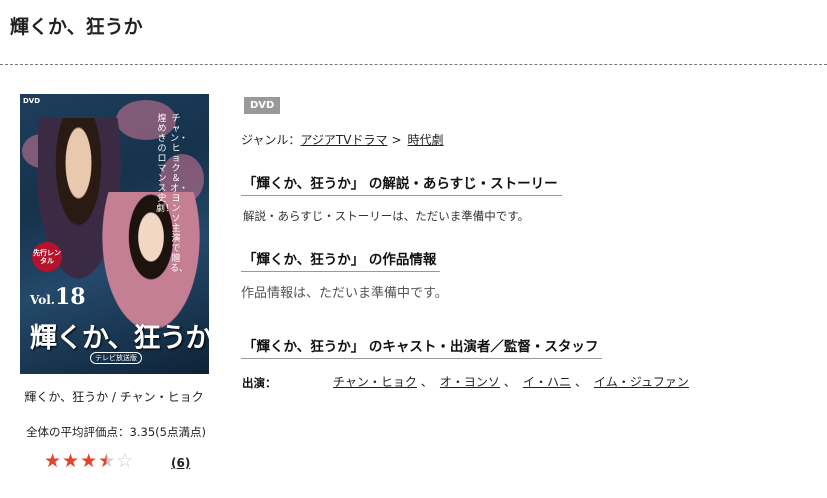 This screenshot has width=827, height=498. Describe the element at coordinates (47, 257) in the screenshot. I see `poster-badge: 先行レンタル` at that location.